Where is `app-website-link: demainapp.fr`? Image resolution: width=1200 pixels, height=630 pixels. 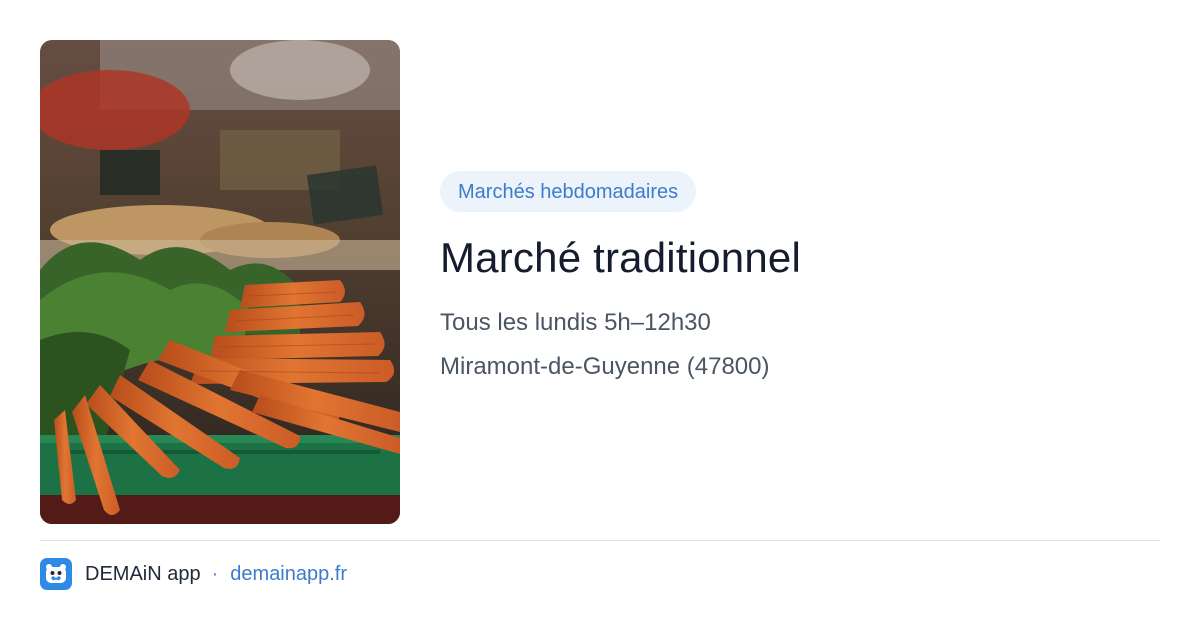 app-website-link: demainapp.fr is located at coordinates (288, 574).